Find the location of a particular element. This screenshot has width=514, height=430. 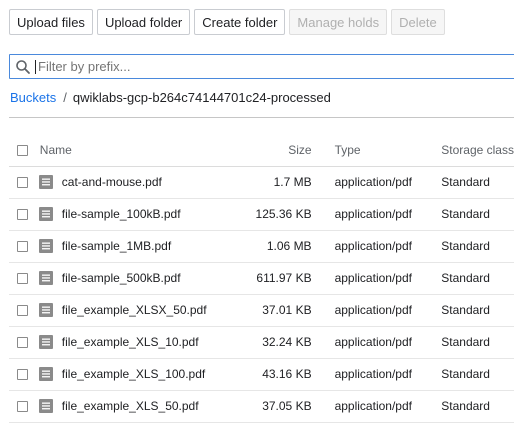

select-all-cell is located at coordinates (21, 150).